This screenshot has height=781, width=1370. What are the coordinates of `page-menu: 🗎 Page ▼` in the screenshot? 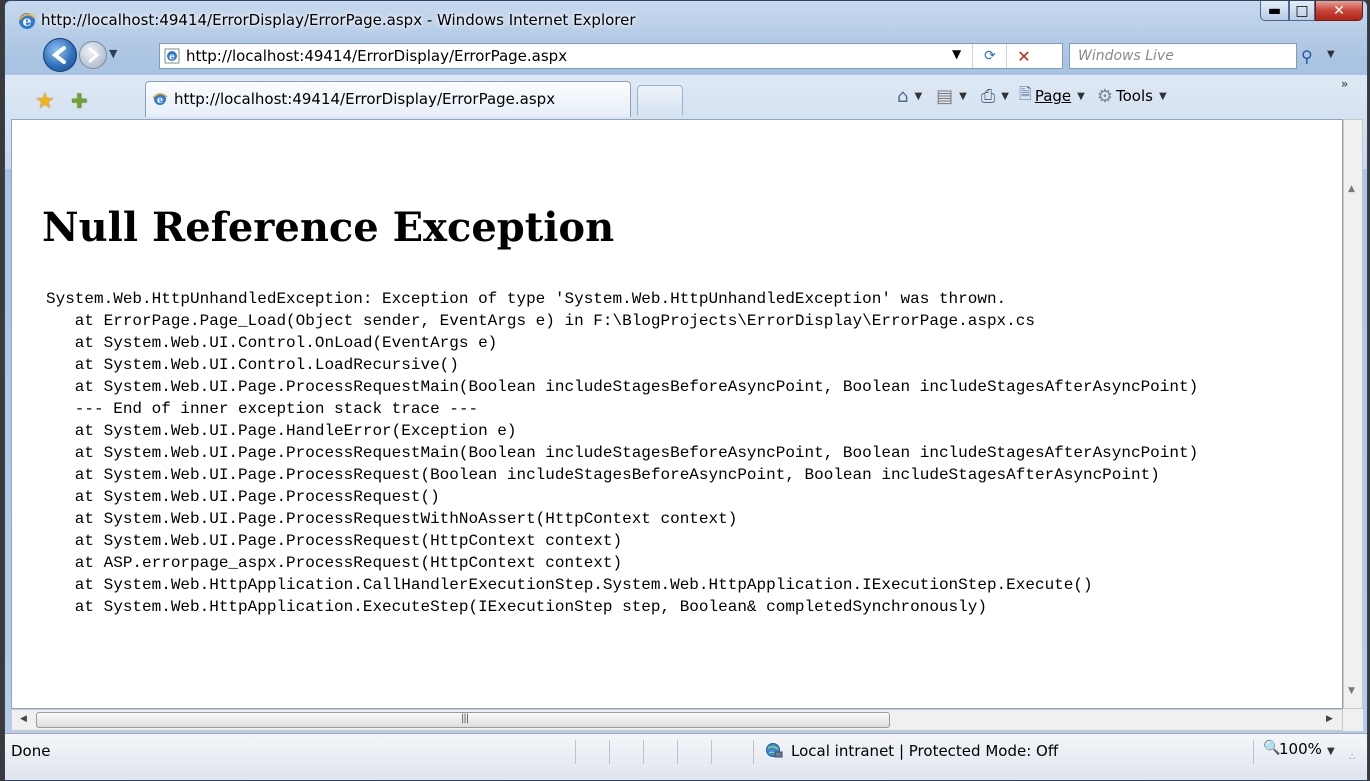 It's located at (1052, 96).